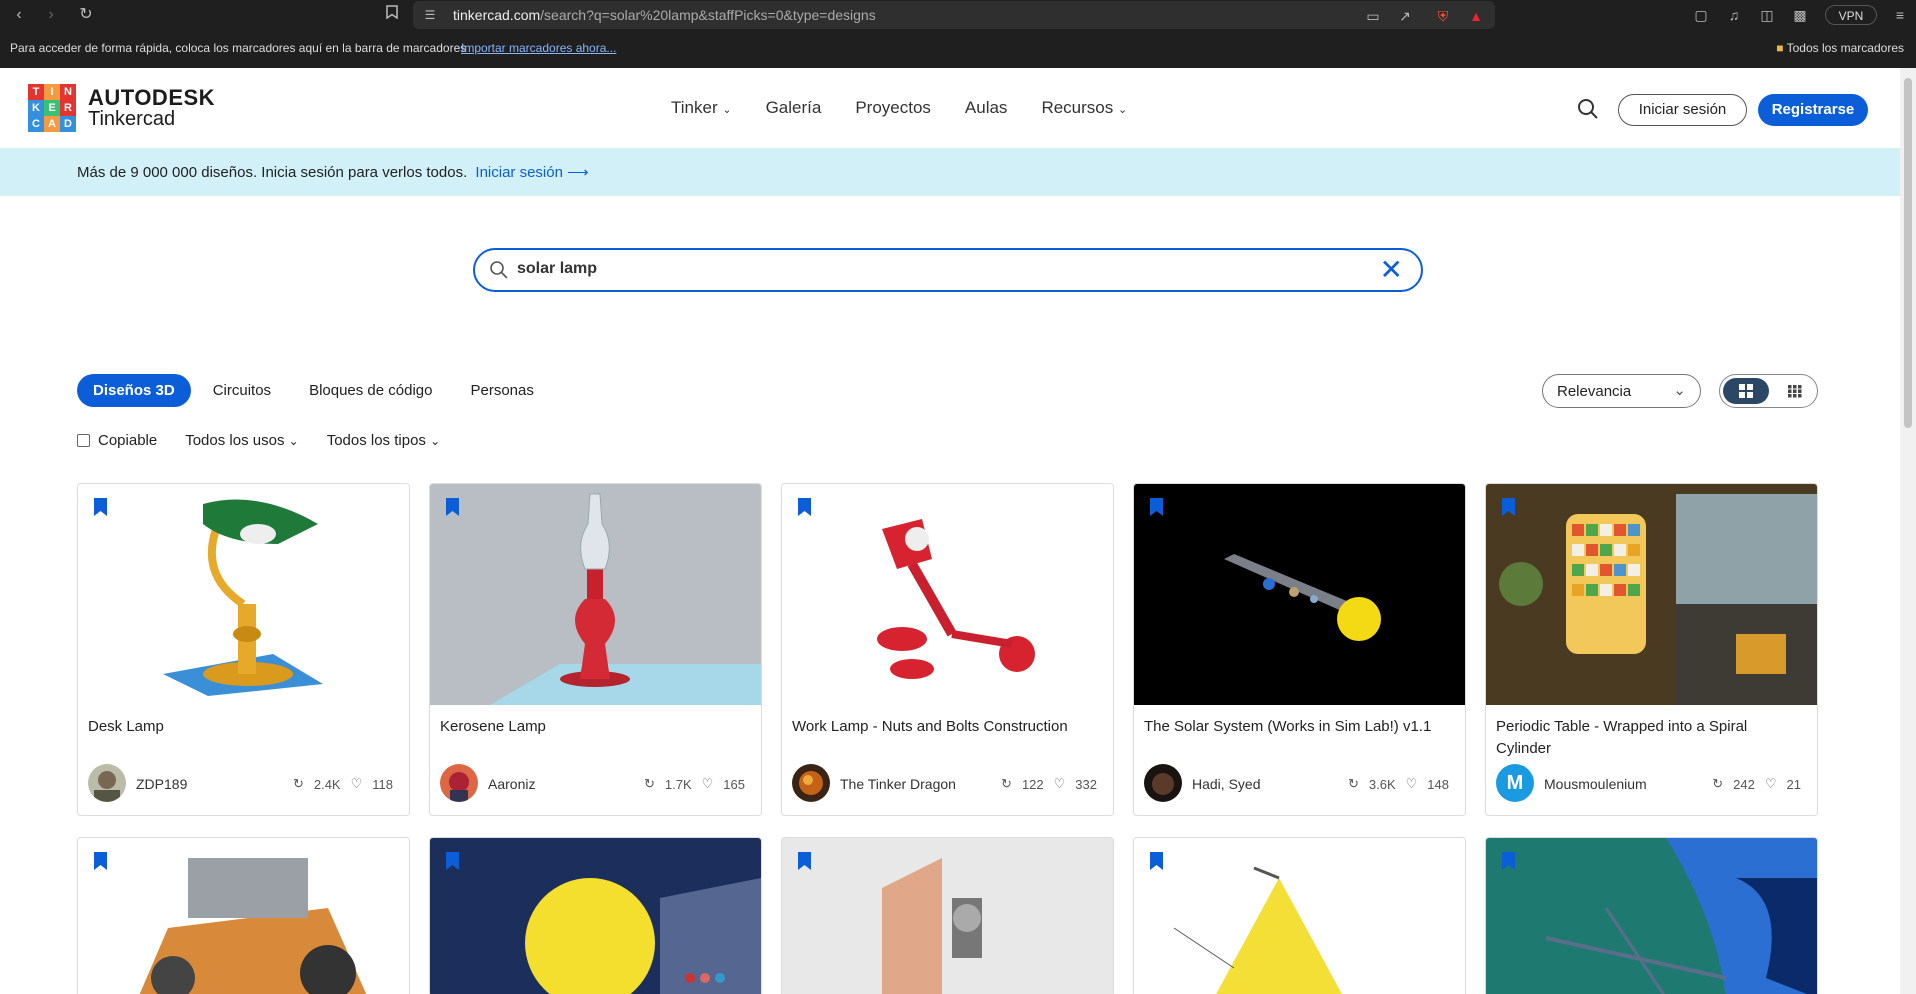  Describe the element at coordinates (531, 172) in the screenshot. I see `banner-login-link: Iniciar sesión ⟶` at that location.